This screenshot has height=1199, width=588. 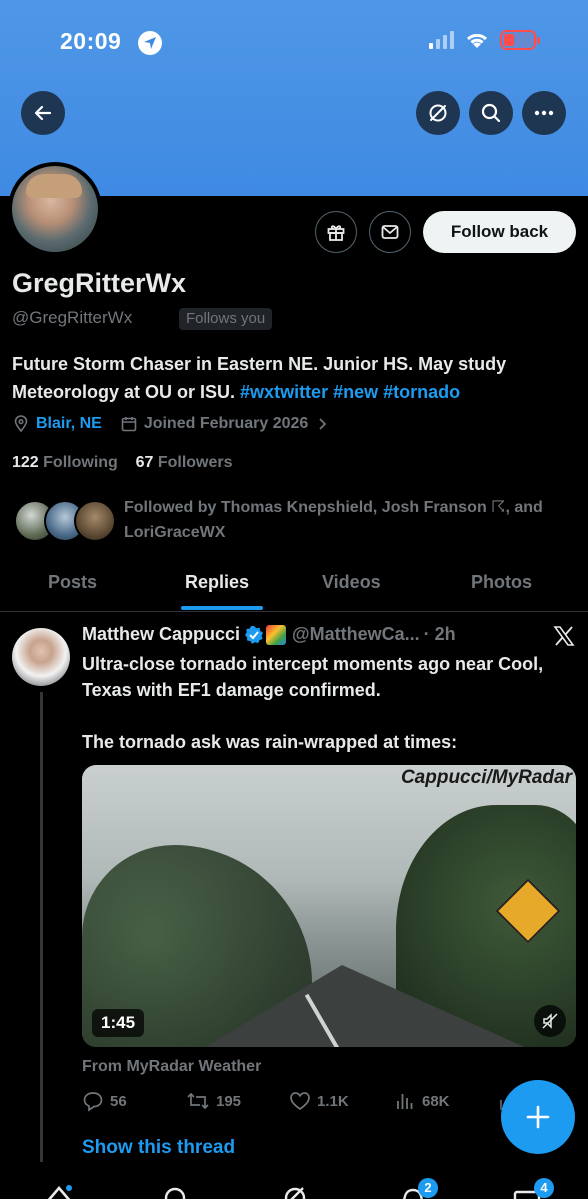 I want to click on tab-replies: Replies, so click(x=217, y=582).